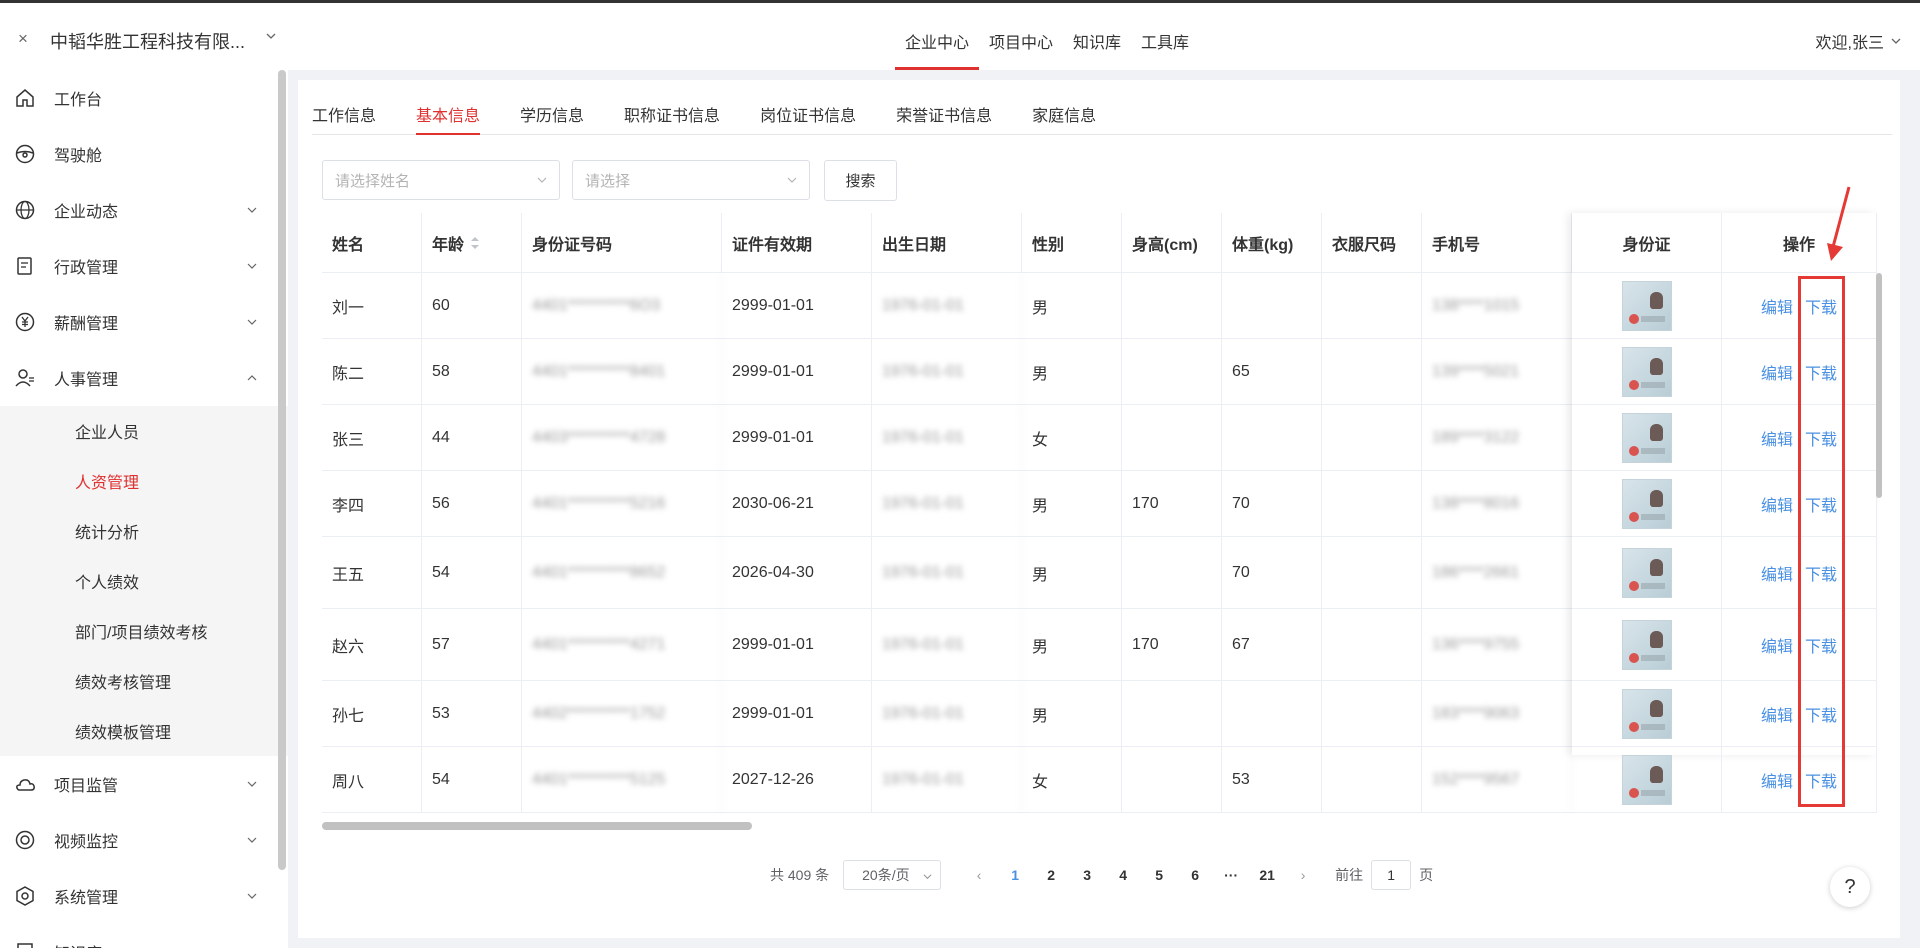 The height and width of the screenshot is (948, 1920). Describe the element at coordinates (1879, 385) in the screenshot. I see `table-vertical-scrollbar` at that location.